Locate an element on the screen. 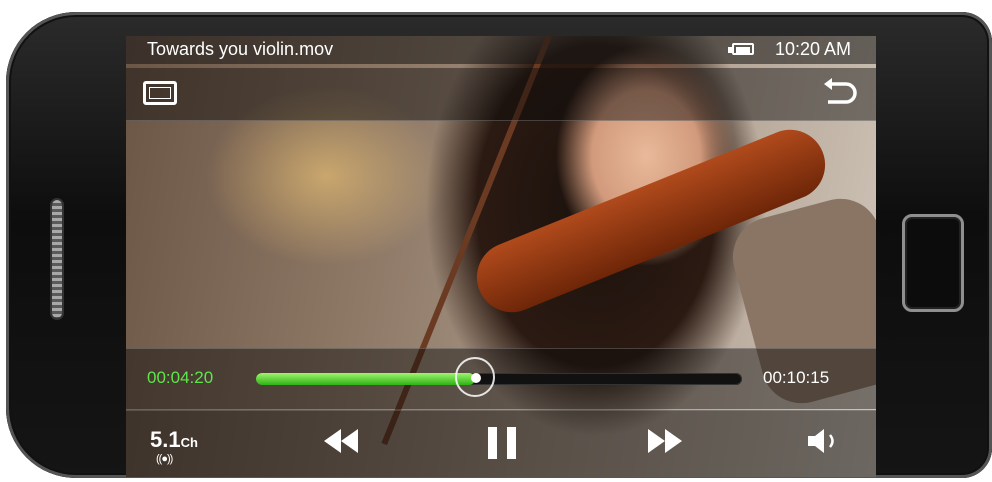 The height and width of the screenshot is (482, 992). video-file-name: Towards you violin.mov is located at coordinates (240, 49).